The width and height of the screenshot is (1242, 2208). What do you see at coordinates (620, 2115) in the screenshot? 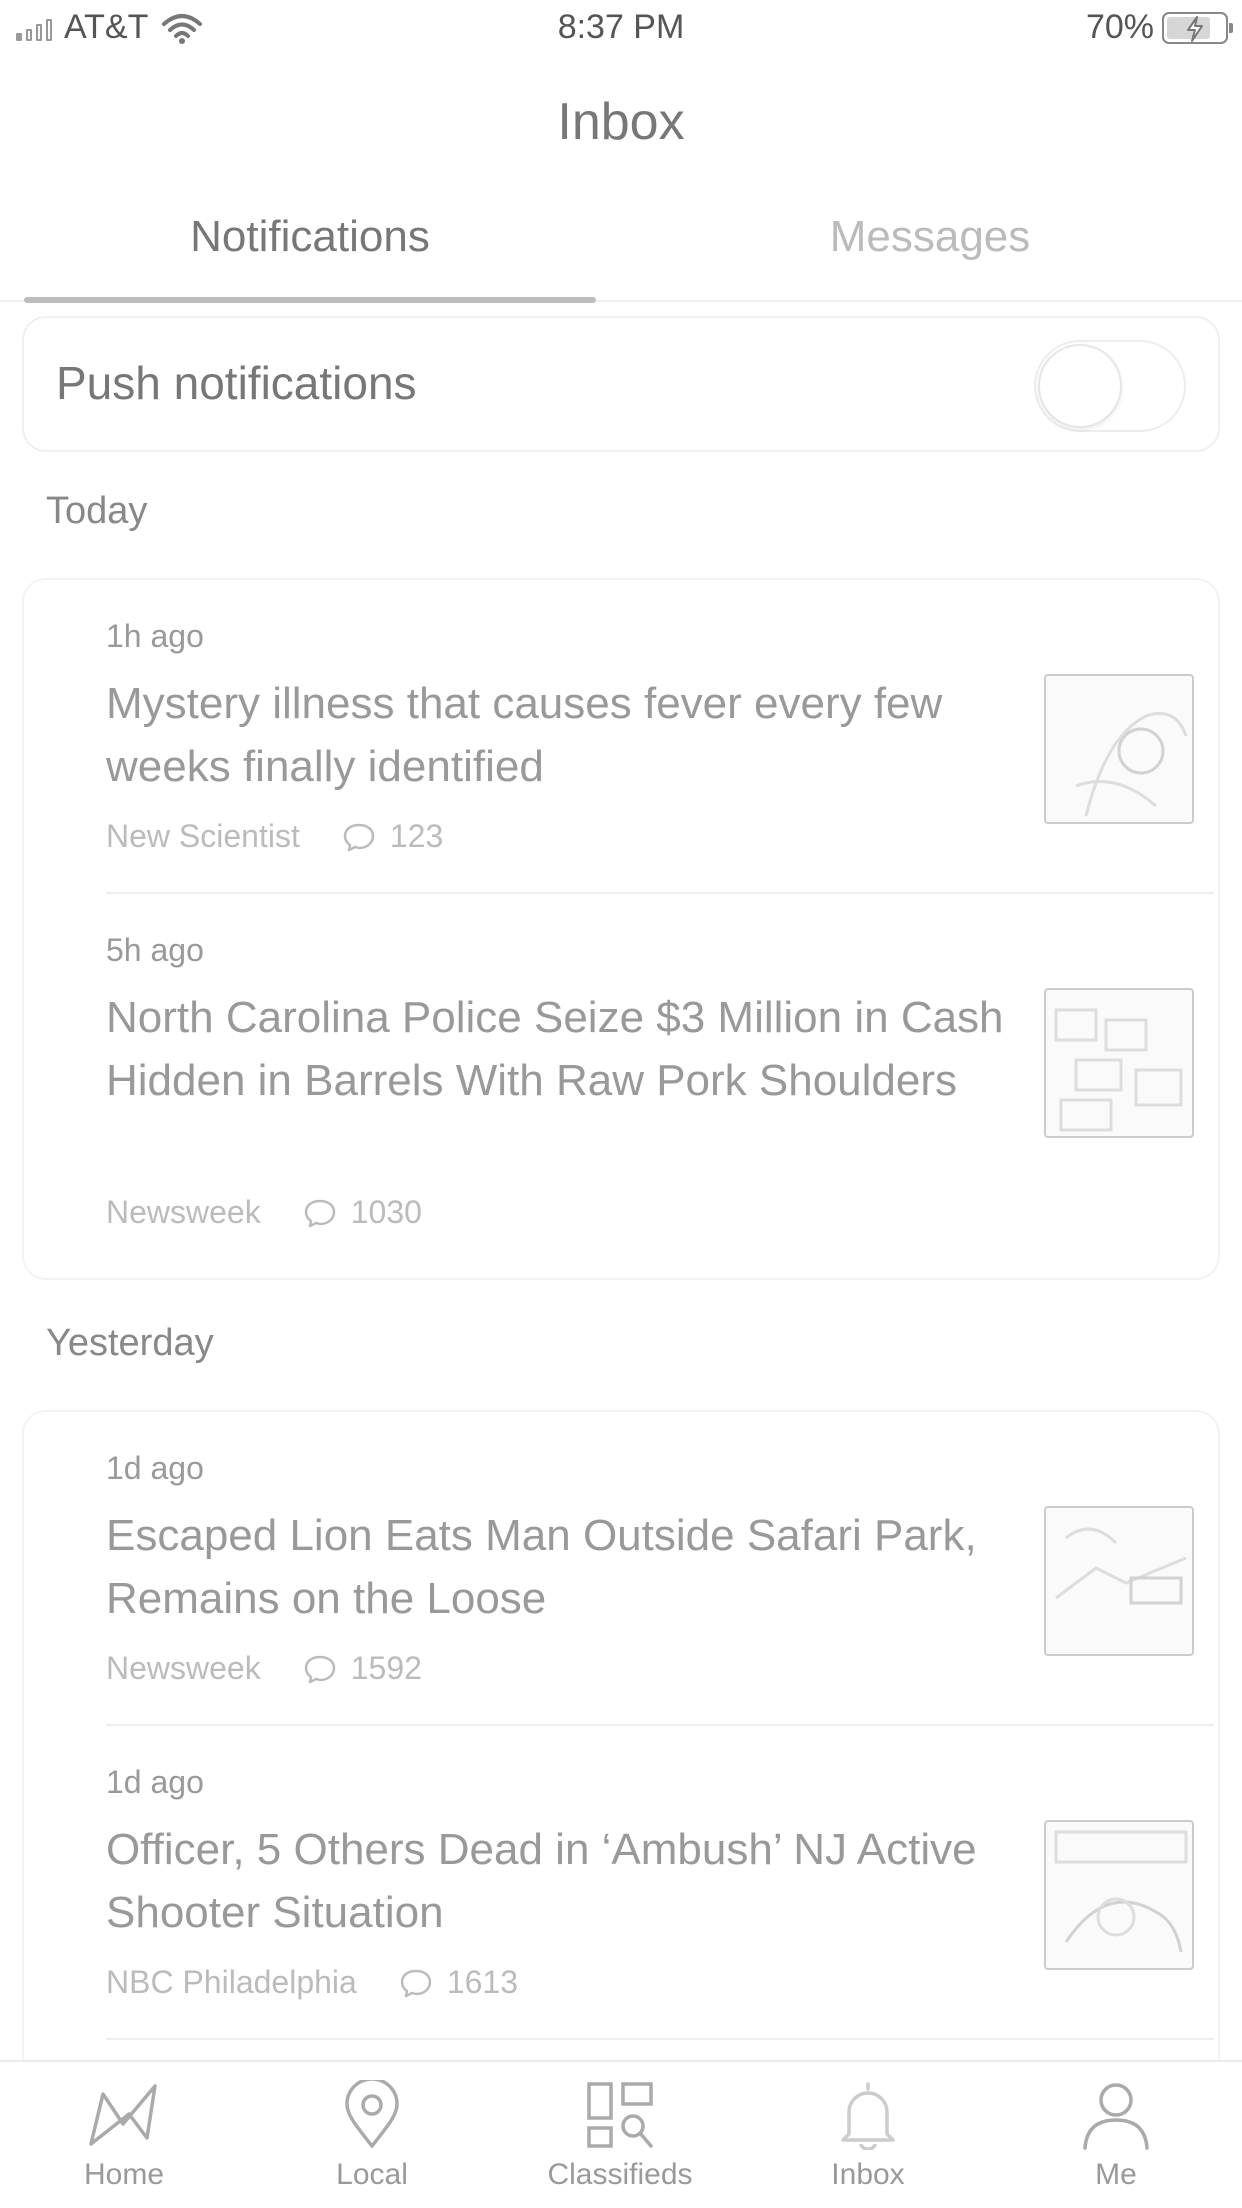
I see `classifieds-icon` at bounding box center [620, 2115].